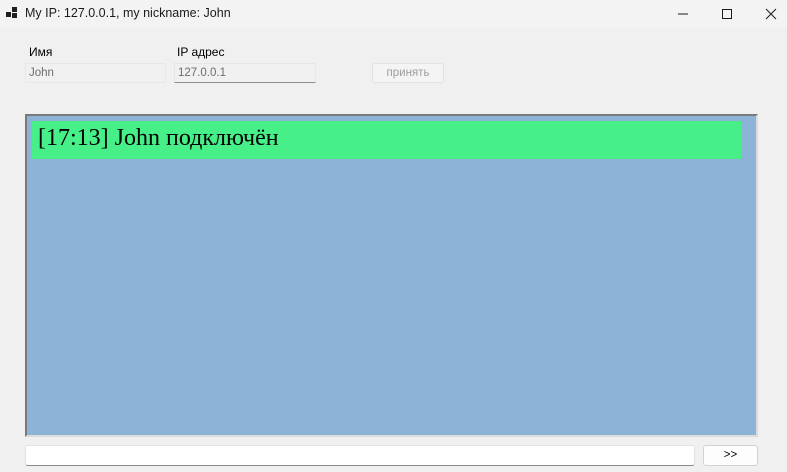  I want to click on maximize-button, so click(727, 14).